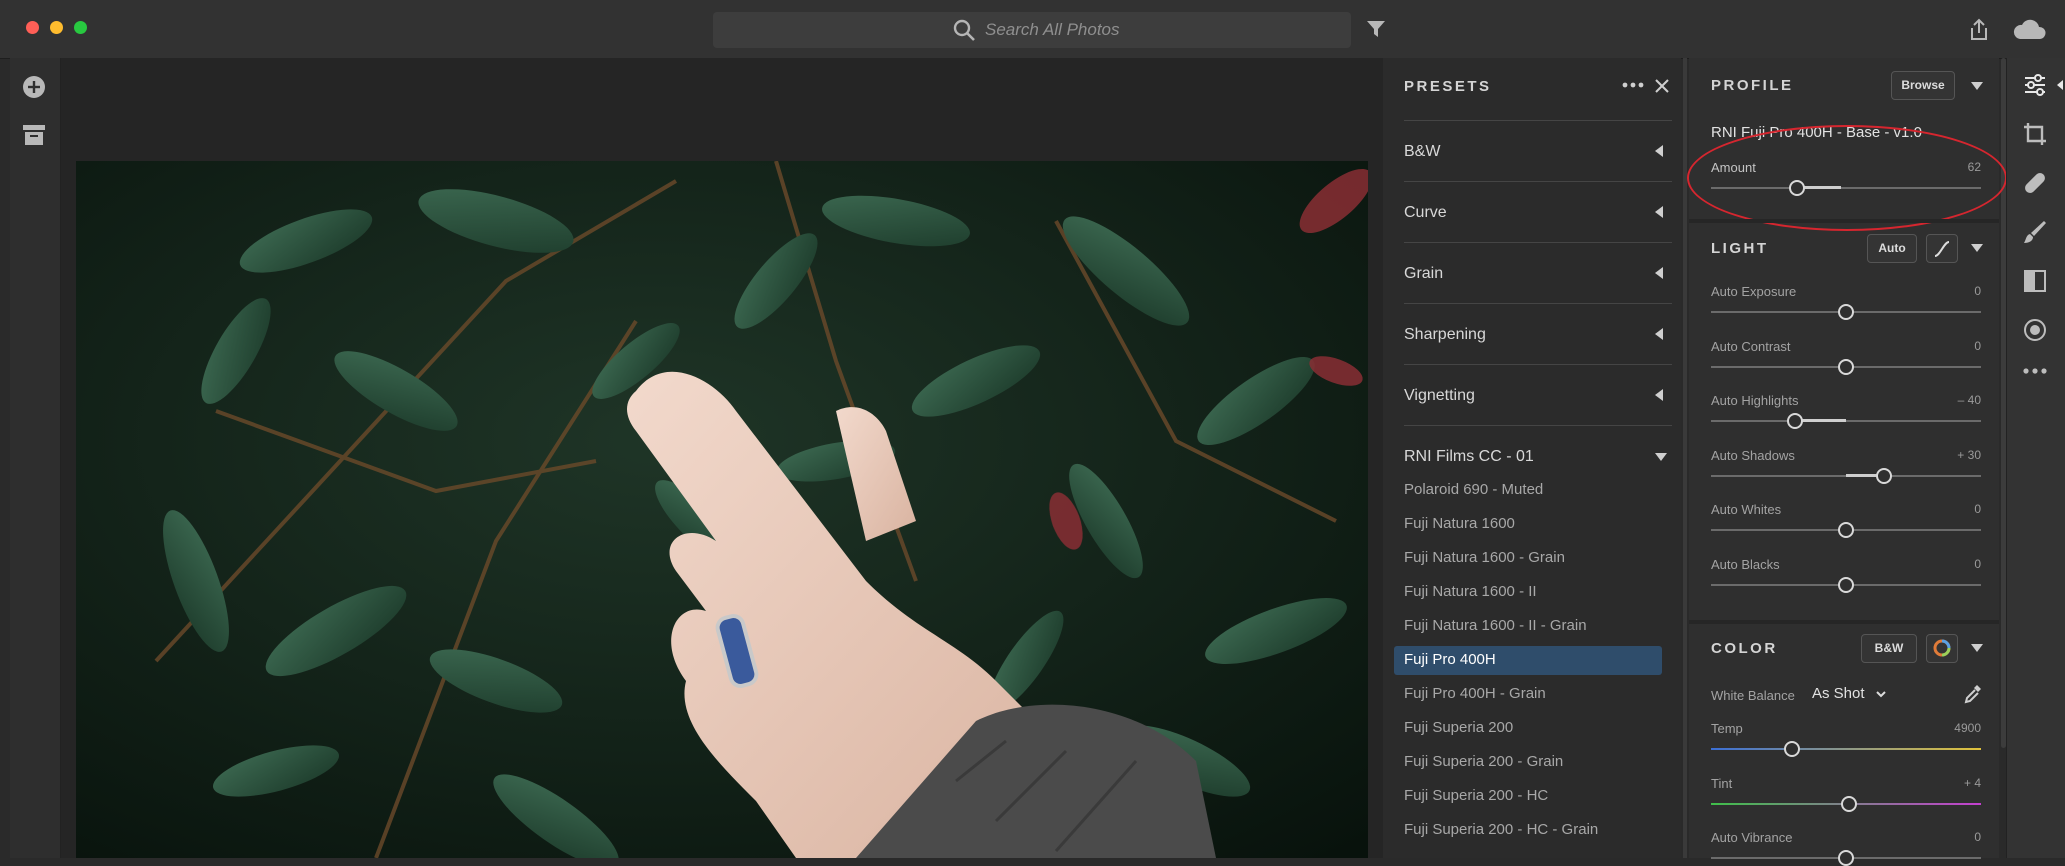 This screenshot has height=866, width=2065. What do you see at coordinates (2035, 371) in the screenshot?
I see `more-tools-icon` at bounding box center [2035, 371].